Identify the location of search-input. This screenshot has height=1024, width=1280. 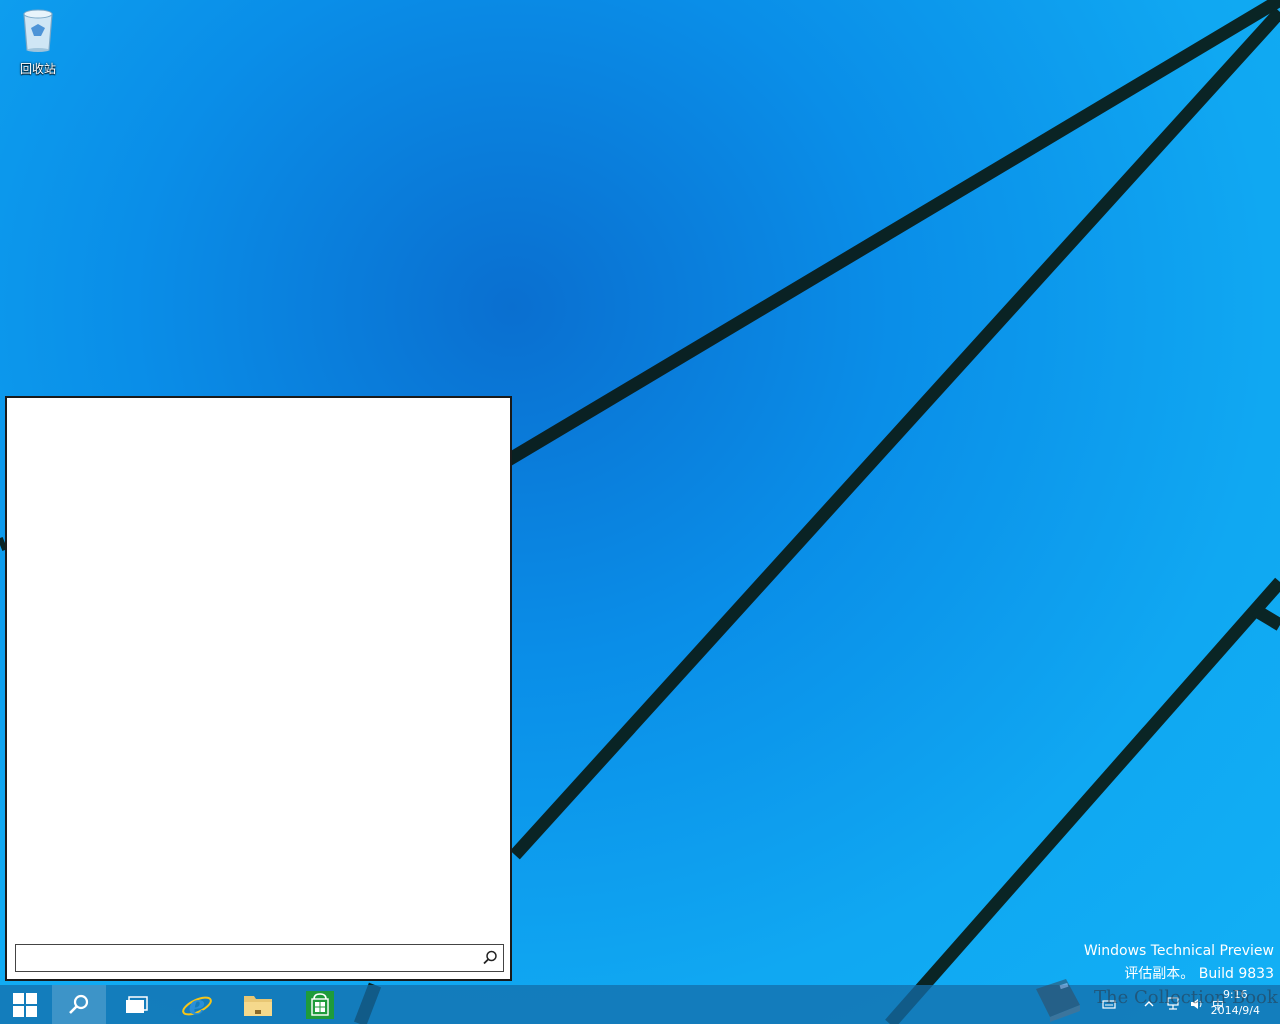
(247, 959).